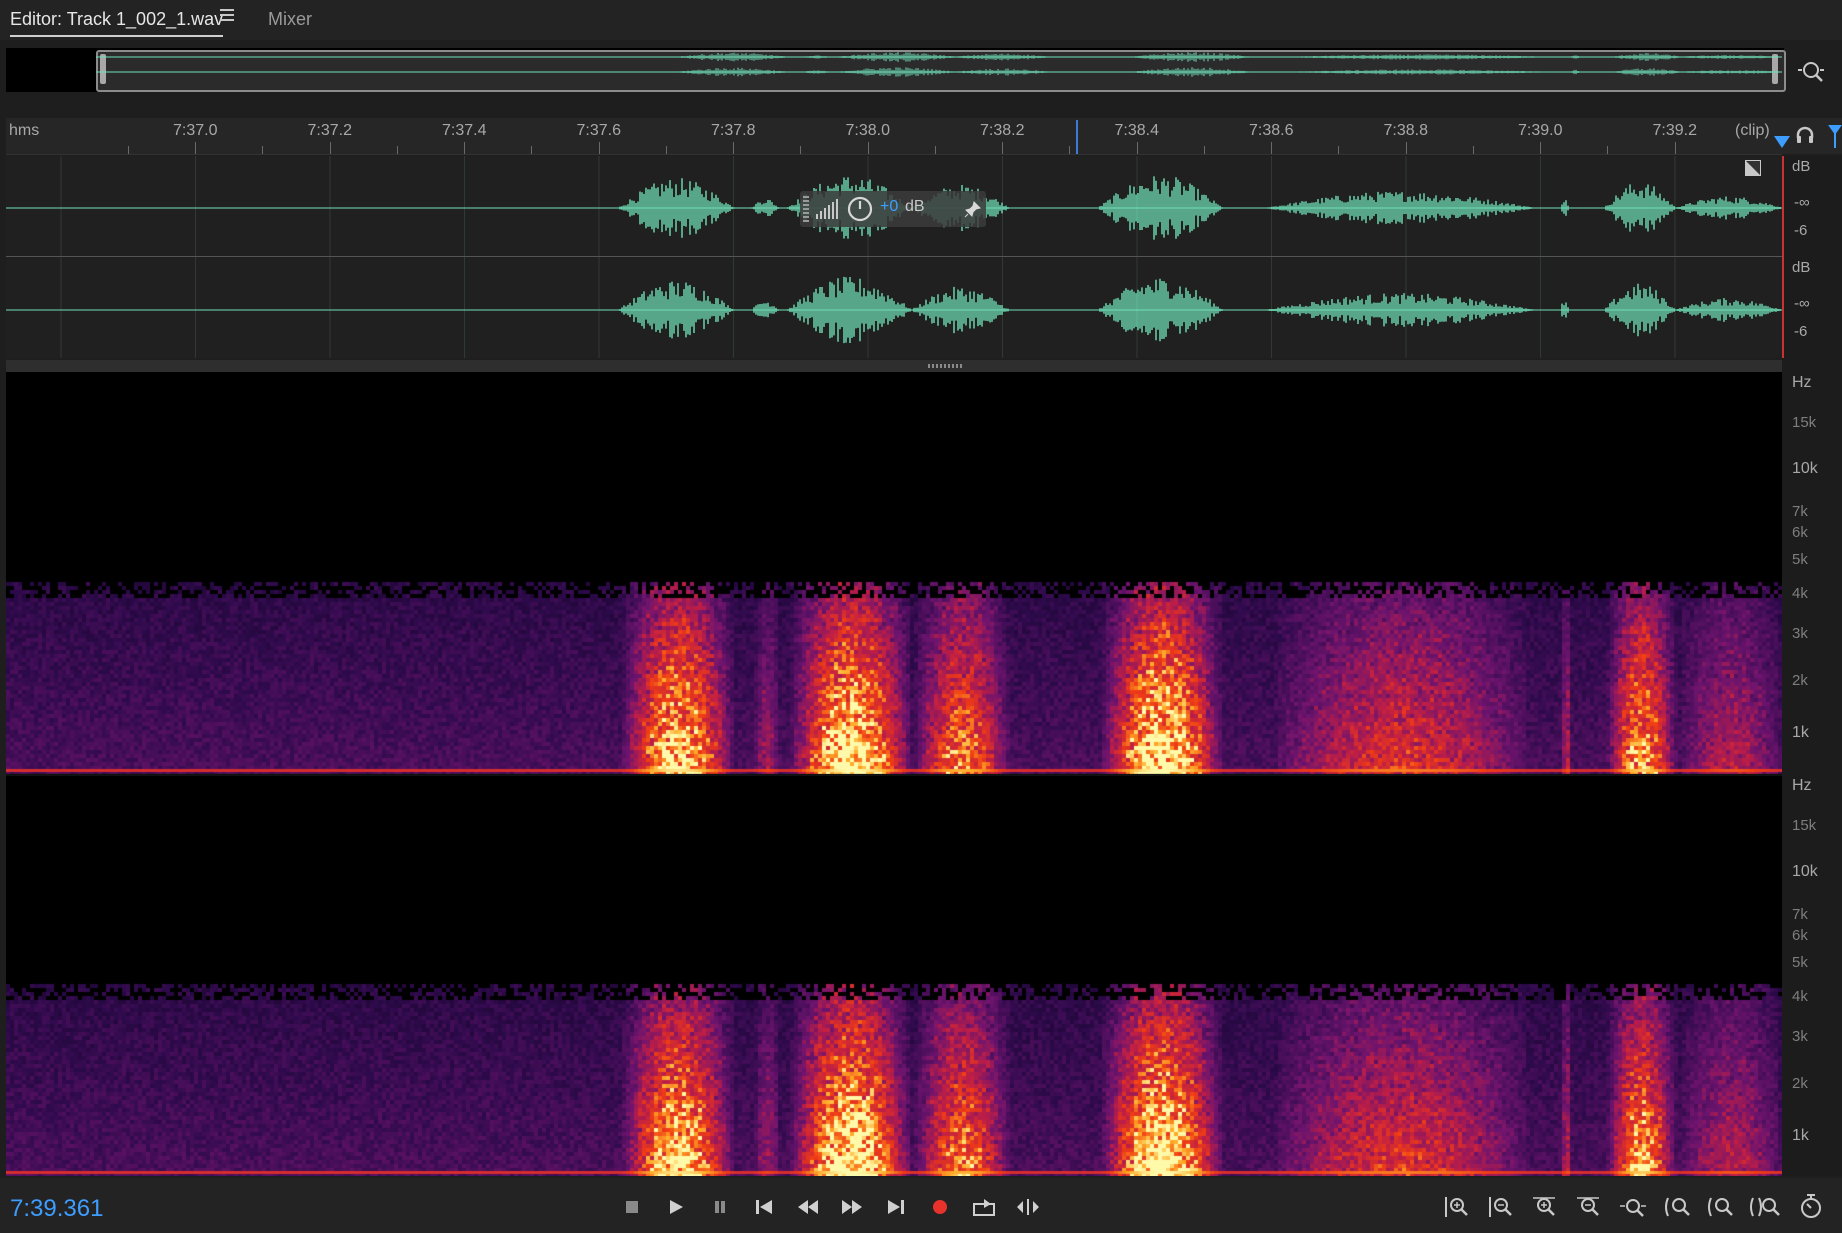 The image size is (1842, 1233). I want to click on marker-pin-icon, so click(1835, 136).